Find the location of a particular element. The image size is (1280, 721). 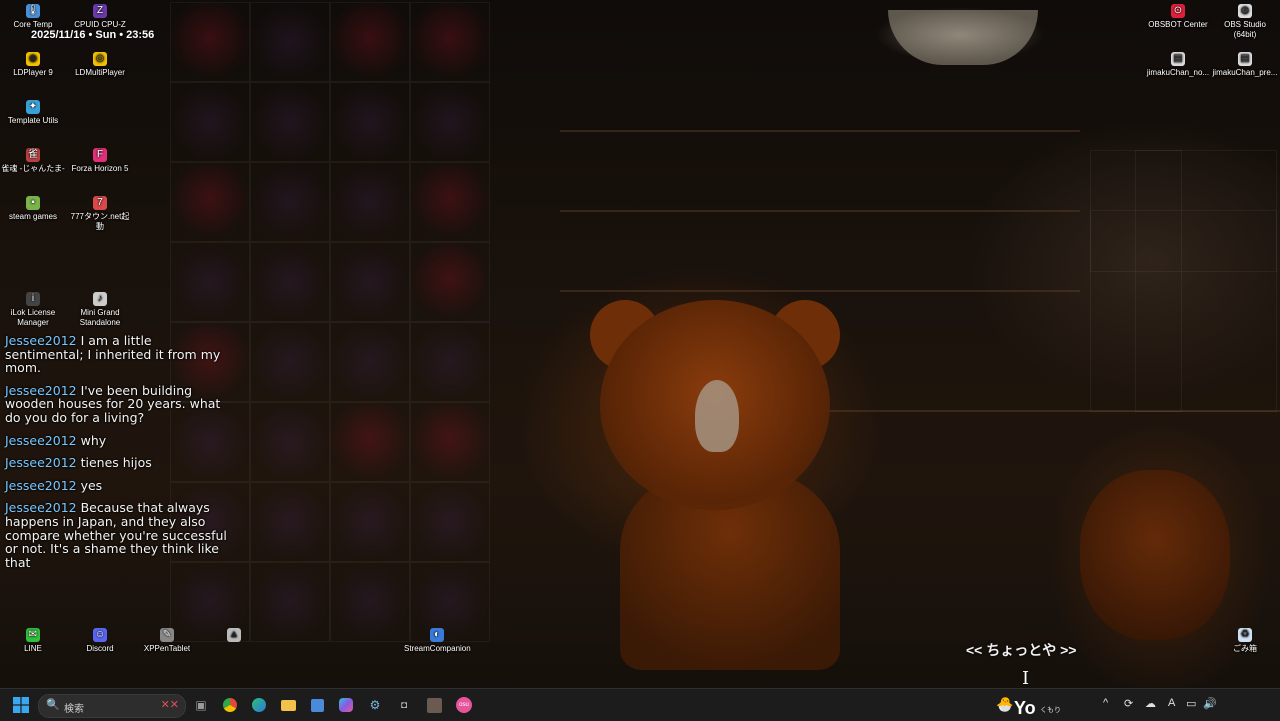

taskbar: 🔍 検索 ✕✕ ▣ ⚙ ◘ osu 🐣 Yo くもり ^ ⟳ ☁ A ▭ 🔊 is located at coordinates (640, 704).